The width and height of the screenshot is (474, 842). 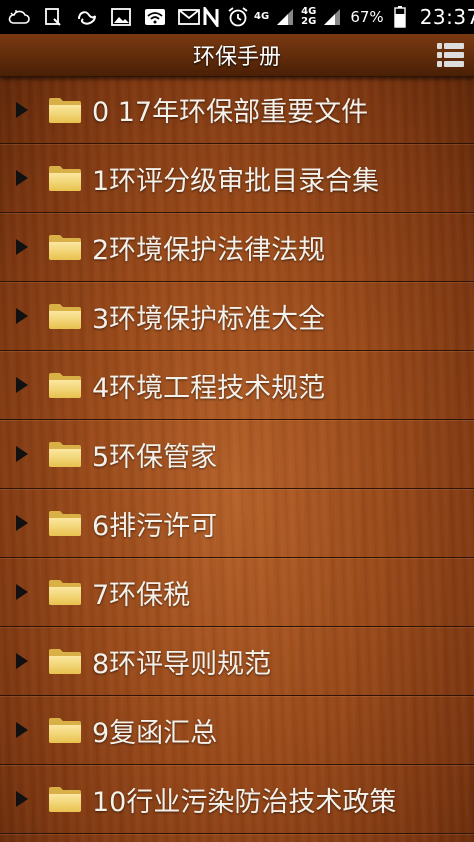 What do you see at coordinates (230, 112) in the screenshot?
I see `list-item-label: 0 17年环保部重要文件` at bounding box center [230, 112].